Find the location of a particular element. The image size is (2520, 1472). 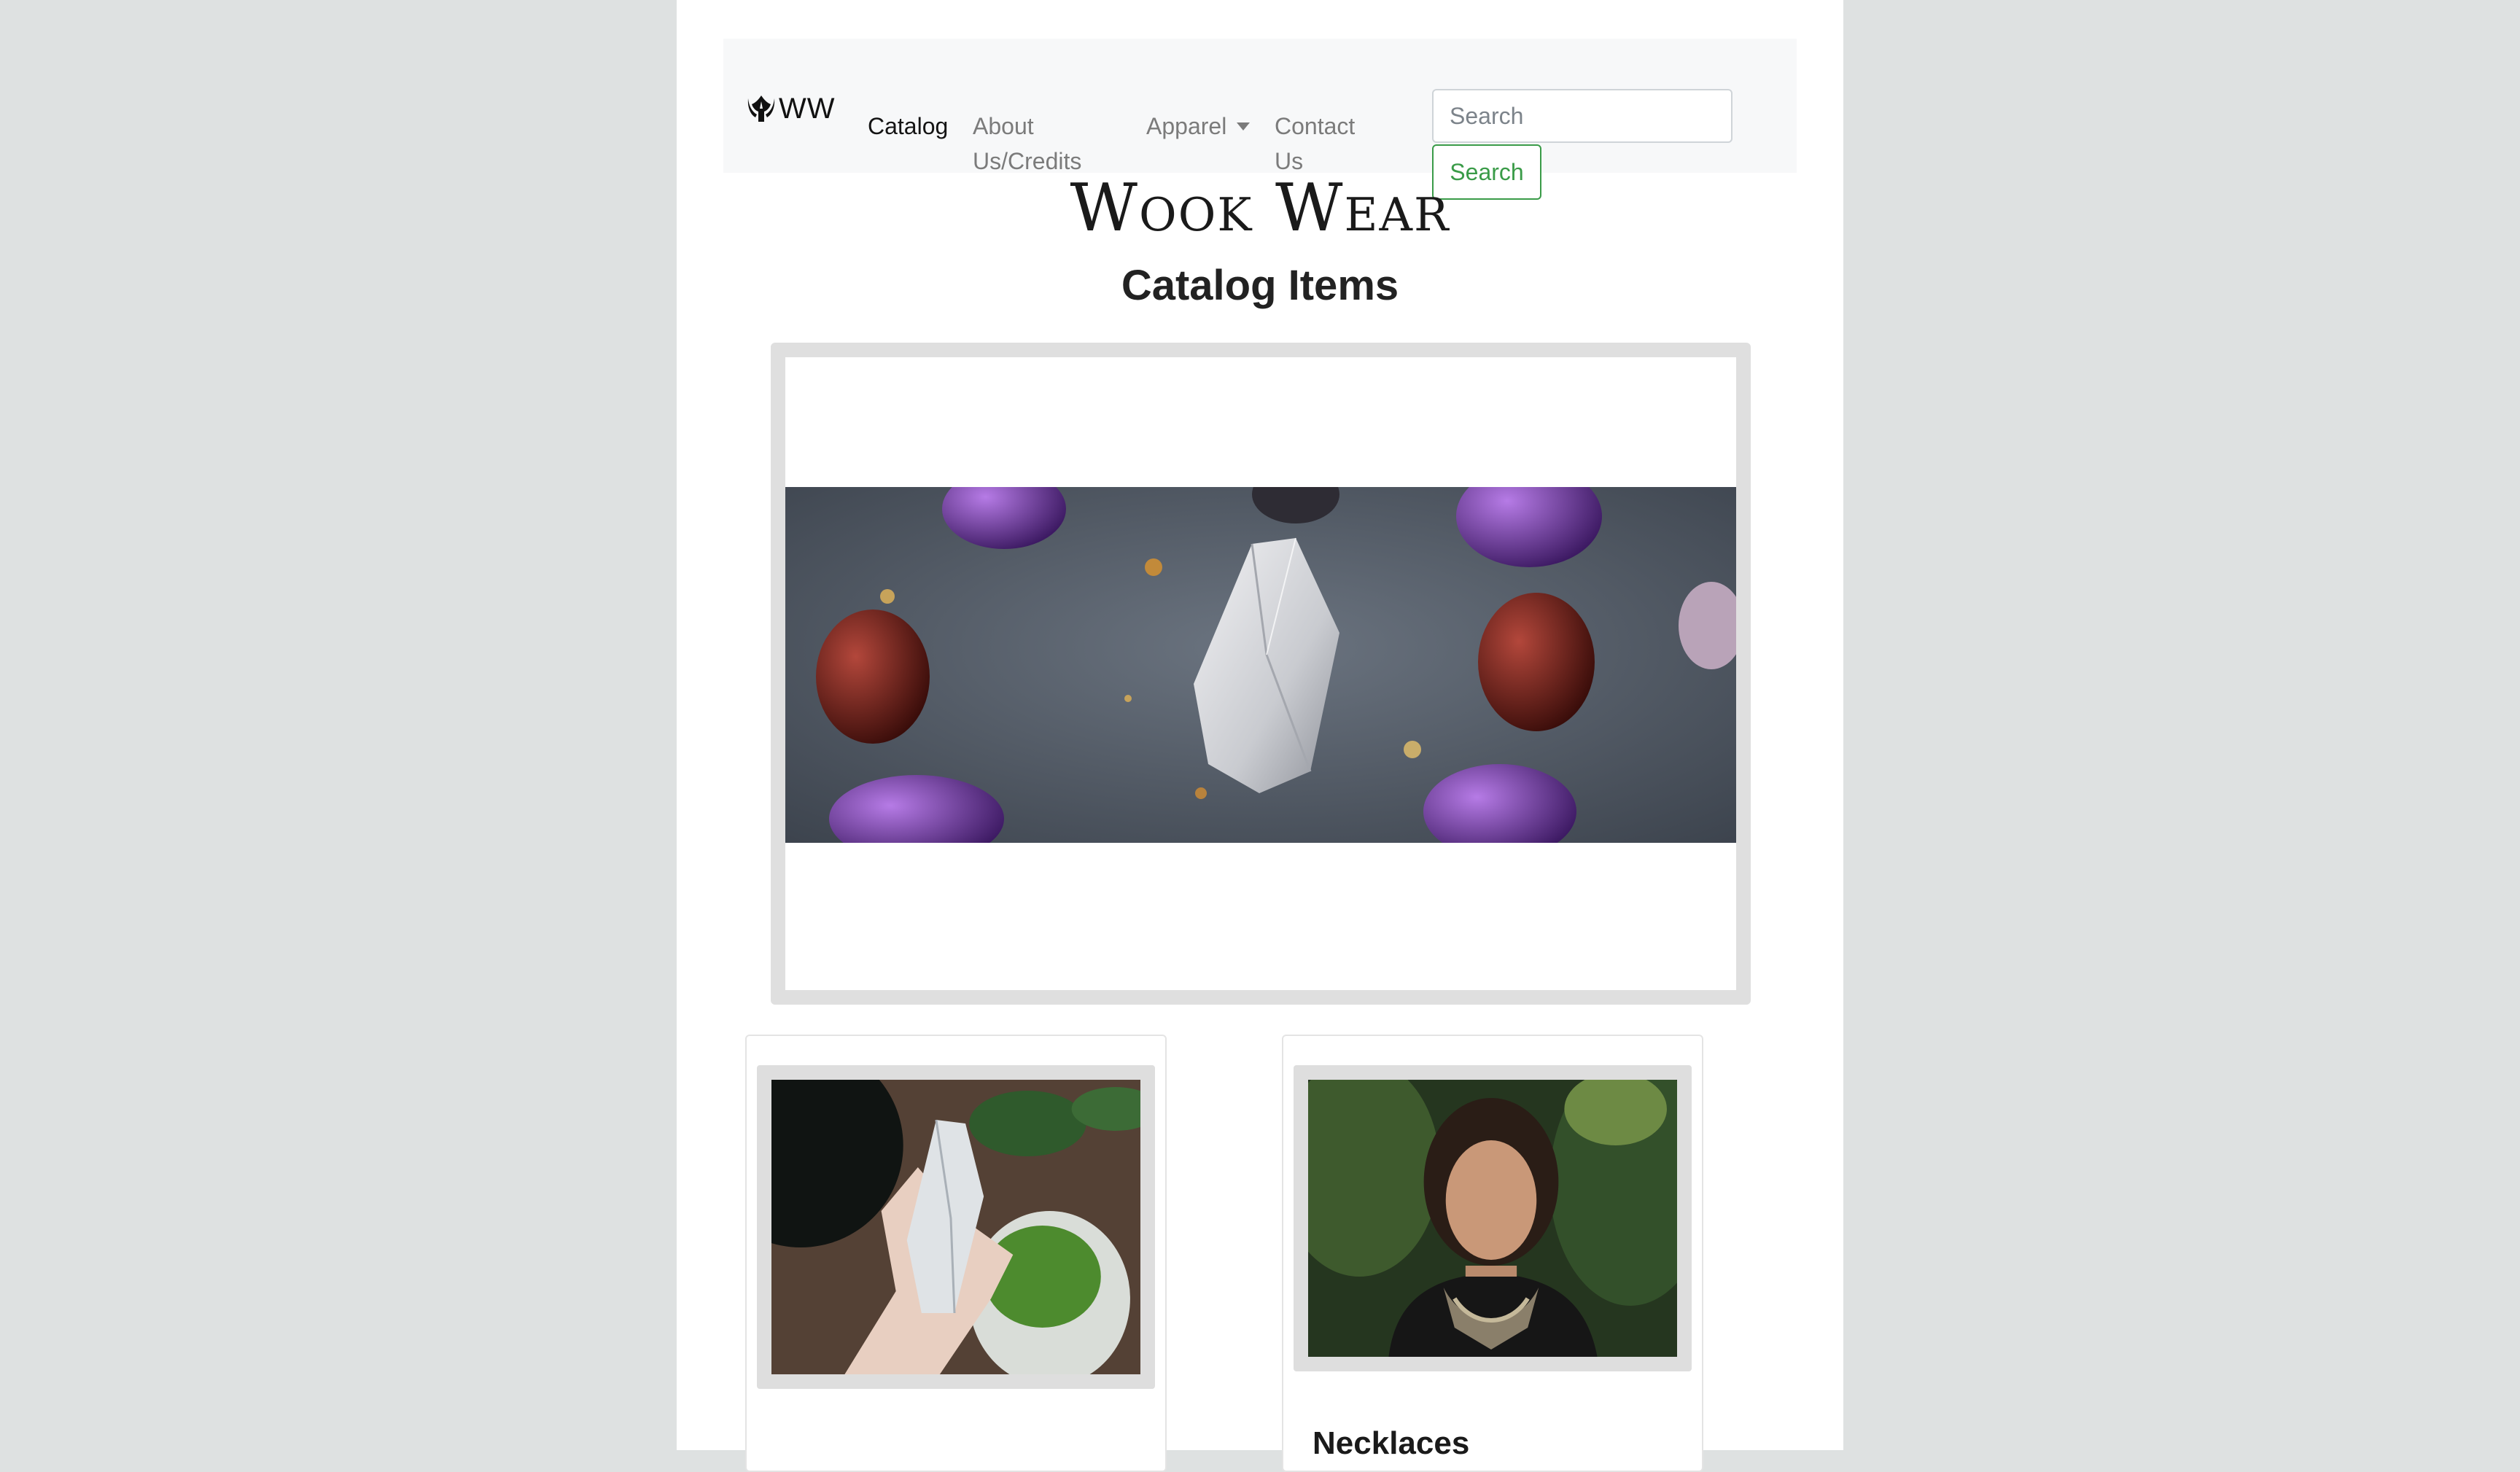

brand-link: WW is located at coordinates (790, 108).